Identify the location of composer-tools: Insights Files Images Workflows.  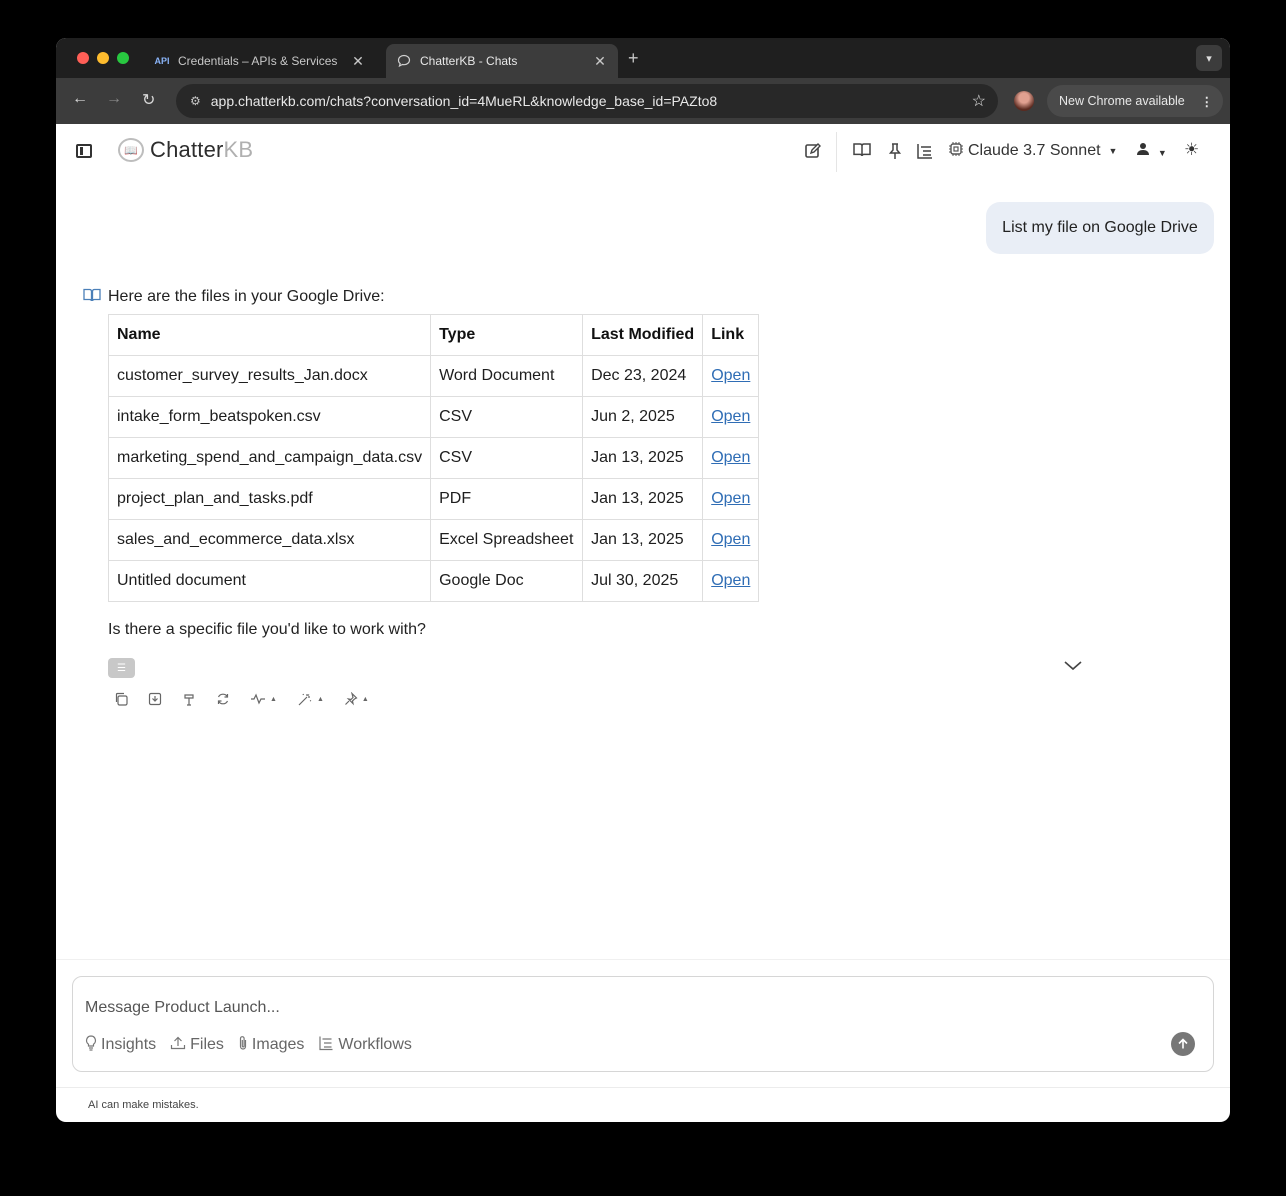
(255, 1044).